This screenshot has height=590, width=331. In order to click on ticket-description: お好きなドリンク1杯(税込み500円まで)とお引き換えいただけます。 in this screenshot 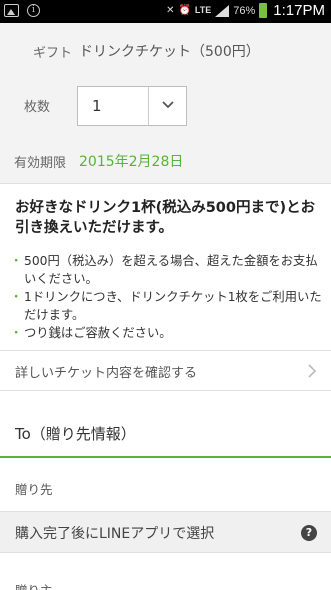, I will do `click(165, 218)`.